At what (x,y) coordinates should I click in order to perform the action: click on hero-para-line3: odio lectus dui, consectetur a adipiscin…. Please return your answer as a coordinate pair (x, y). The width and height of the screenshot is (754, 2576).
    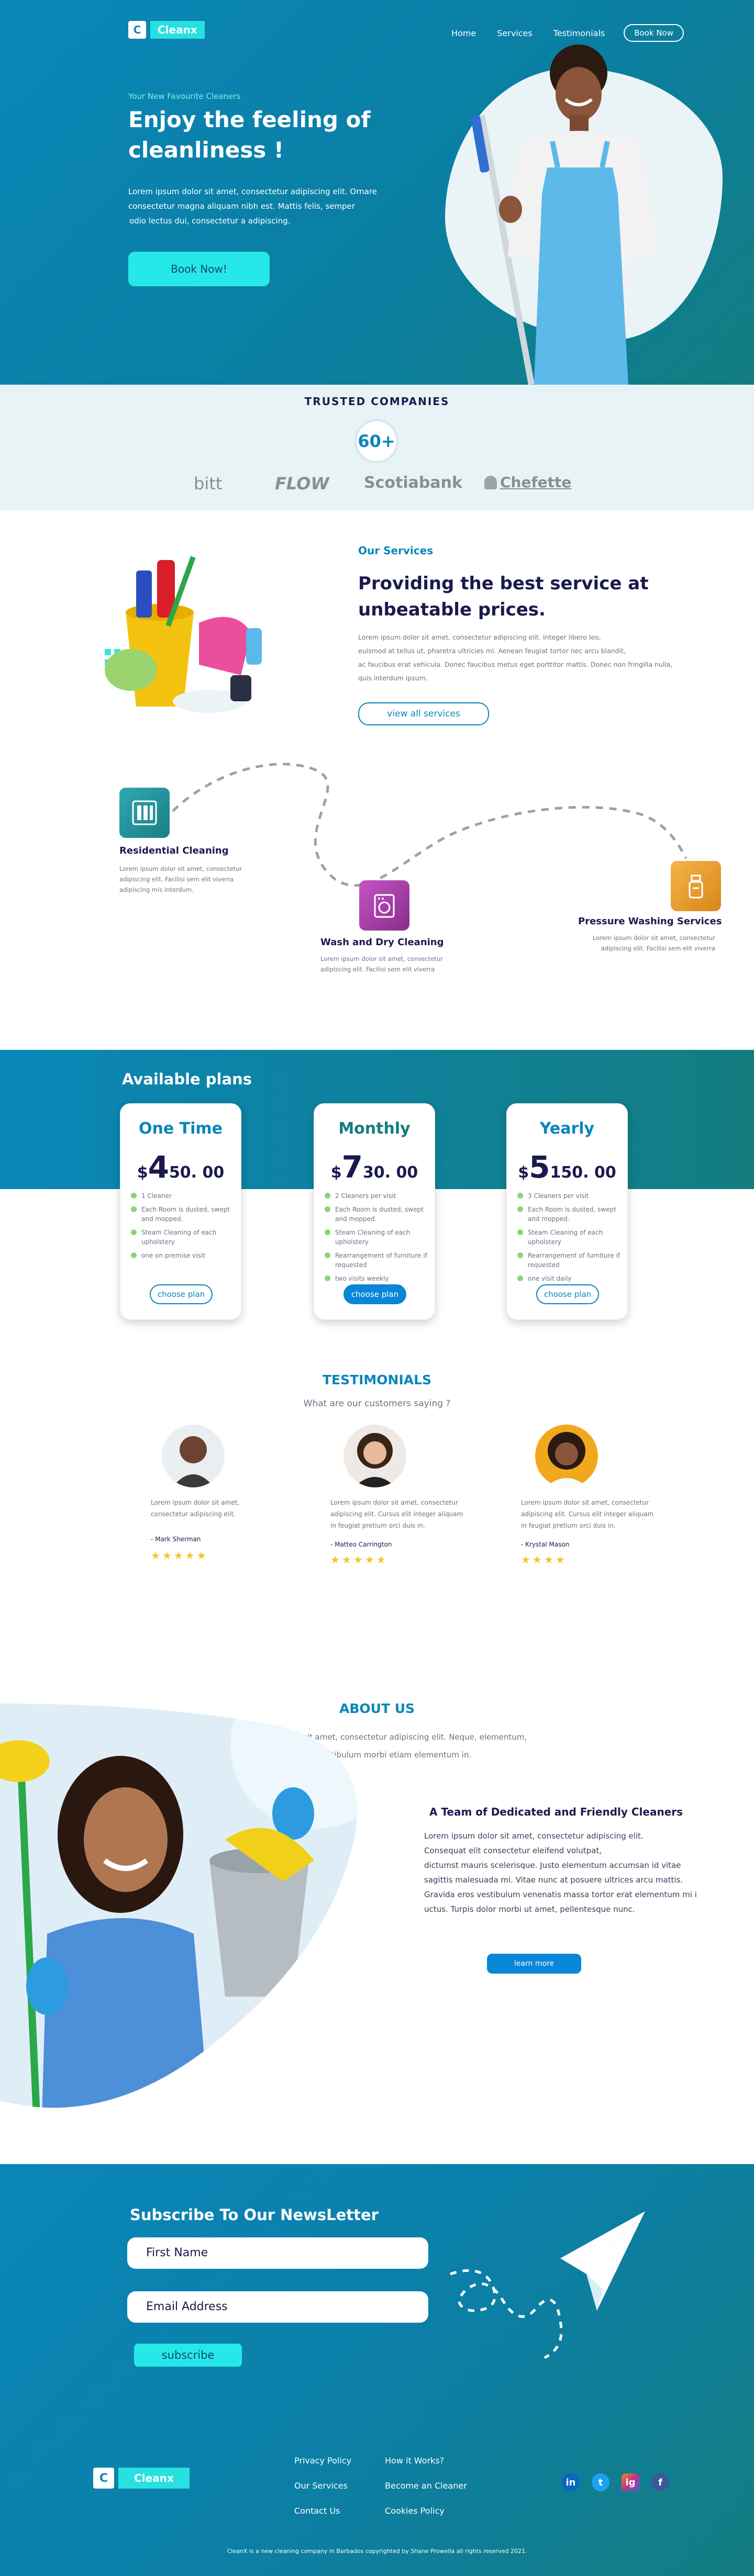
    Looking at the image, I should click on (210, 221).